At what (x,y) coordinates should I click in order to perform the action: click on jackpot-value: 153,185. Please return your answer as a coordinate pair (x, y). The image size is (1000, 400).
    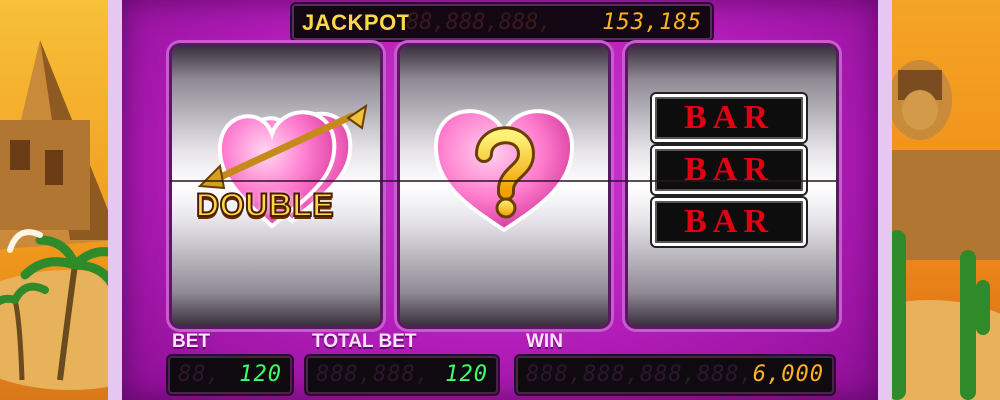
    Looking at the image, I should click on (652, 22).